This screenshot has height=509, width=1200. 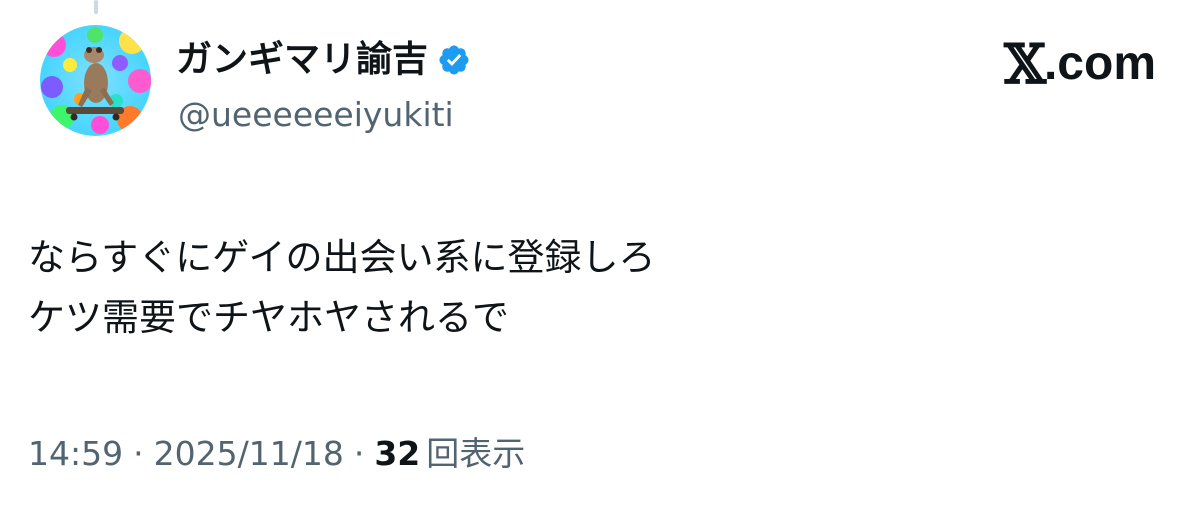 What do you see at coordinates (268, 317) in the screenshot?
I see `tweet-text-line: ケツ需要でチヤホヤされるで` at bounding box center [268, 317].